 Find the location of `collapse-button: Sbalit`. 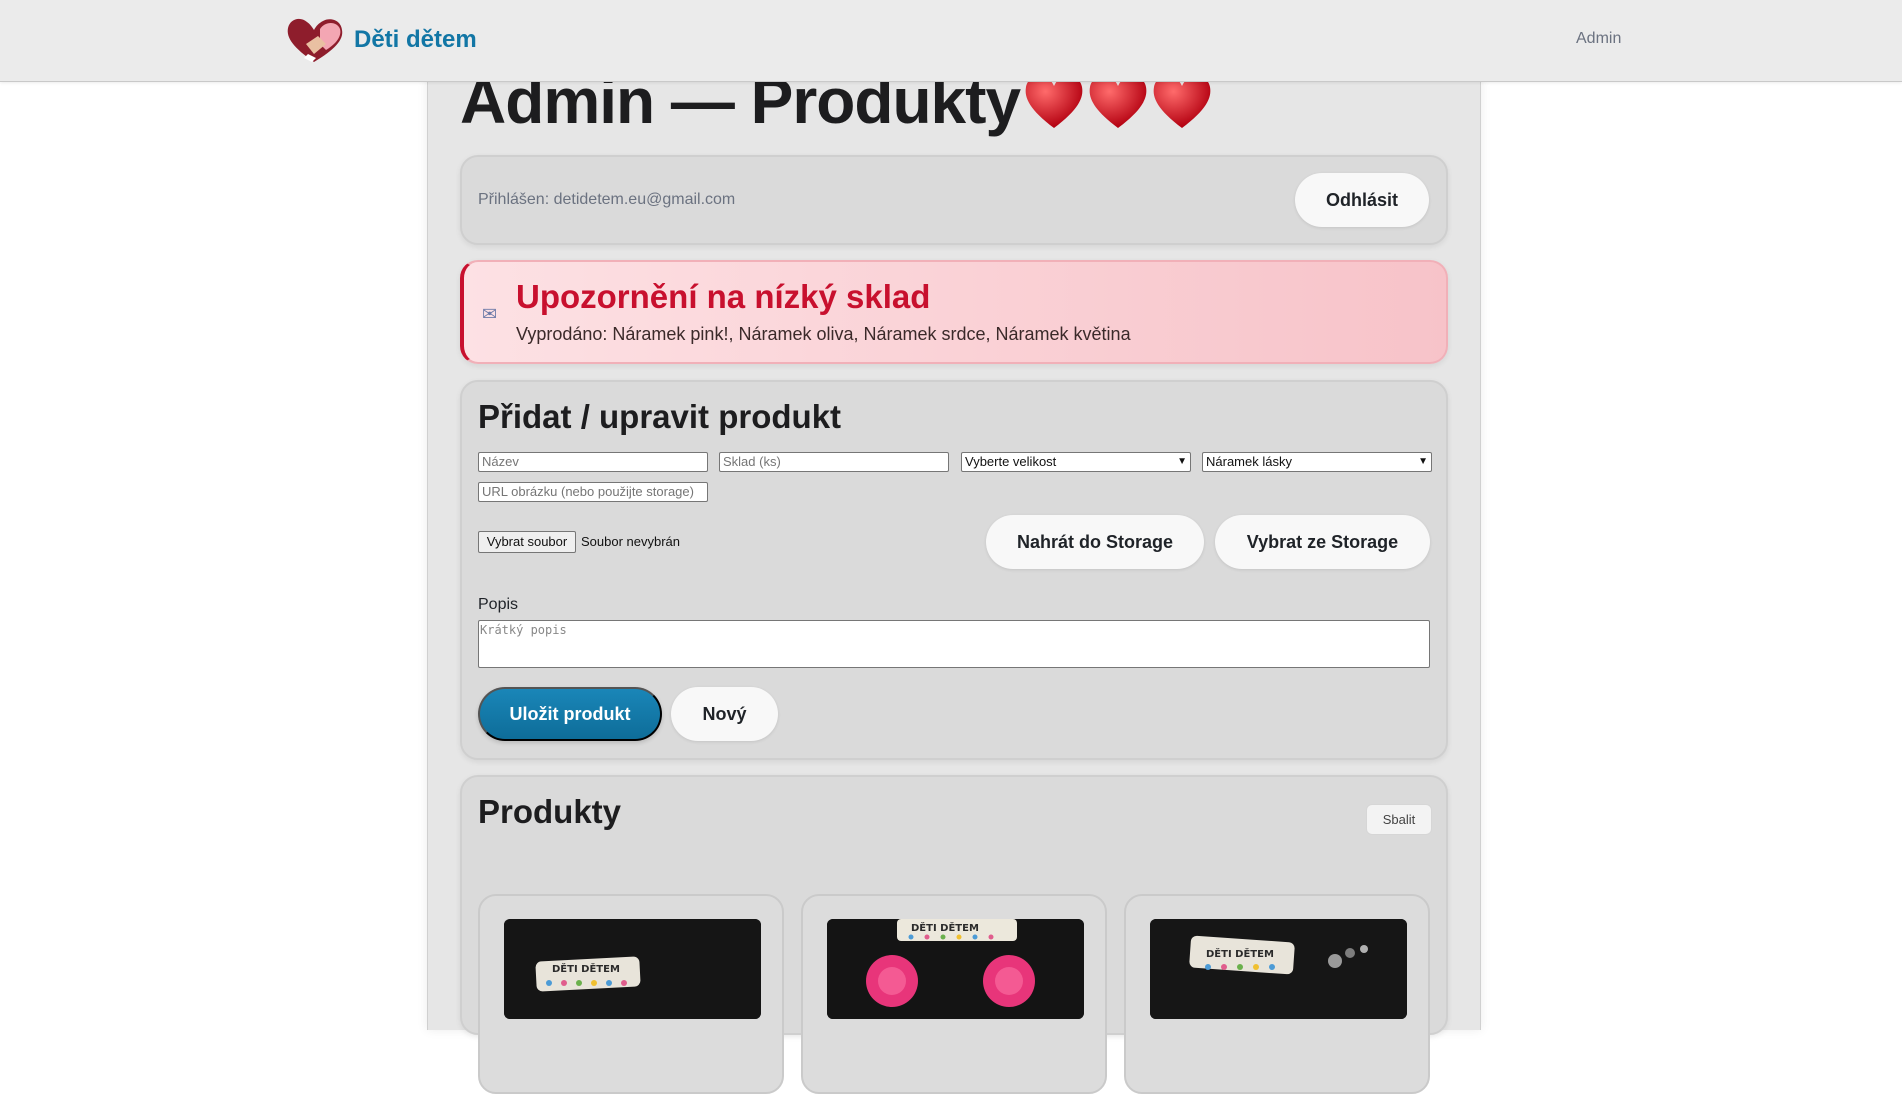

collapse-button: Sbalit is located at coordinates (1399, 819).